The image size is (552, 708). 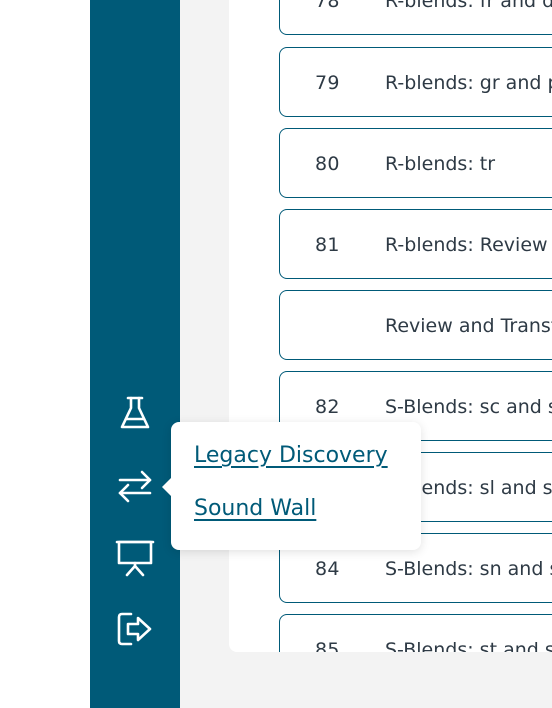 What do you see at coordinates (327, 645) in the screenshot?
I see `lesson-number: 85` at bounding box center [327, 645].